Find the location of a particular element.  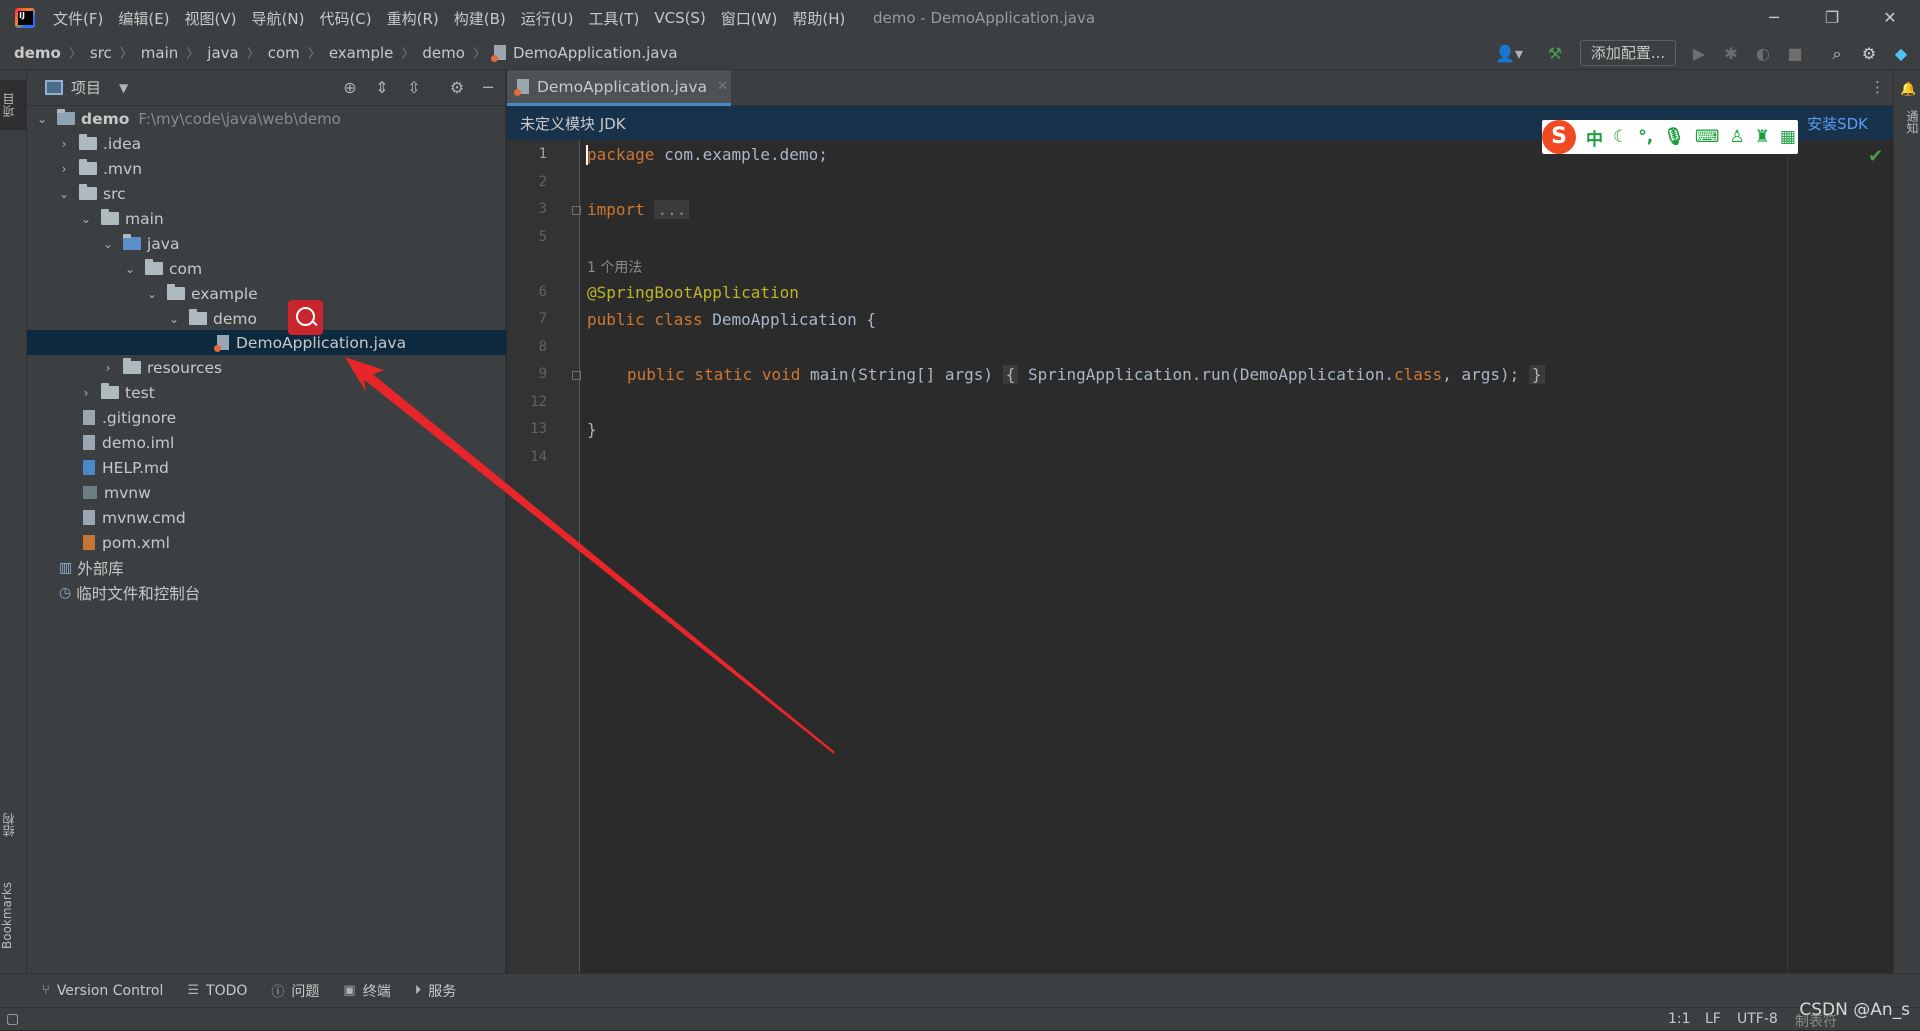

tree-item-help-md: HELP.md is located at coordinates (266, 467).